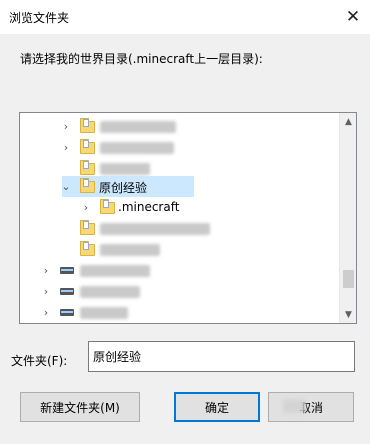  What do you see at coordinates (185, 17) in the screenshot?
I see `title-bar: 浏览文件夹 ✕` at bounding box center [185, 17].